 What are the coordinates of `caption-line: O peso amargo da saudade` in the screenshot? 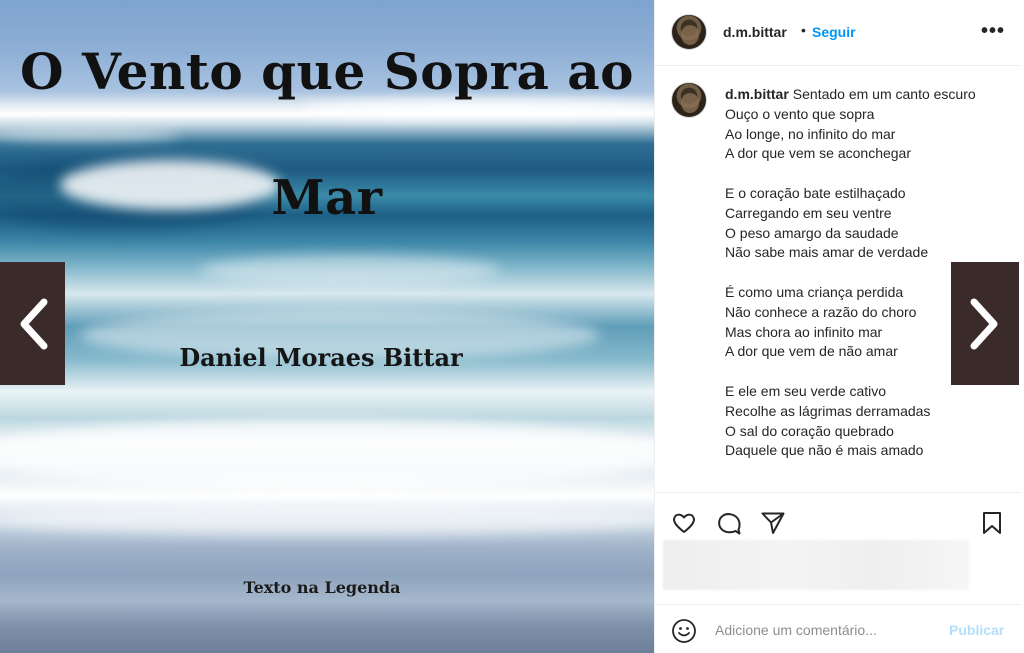 It's located at (812, 232).